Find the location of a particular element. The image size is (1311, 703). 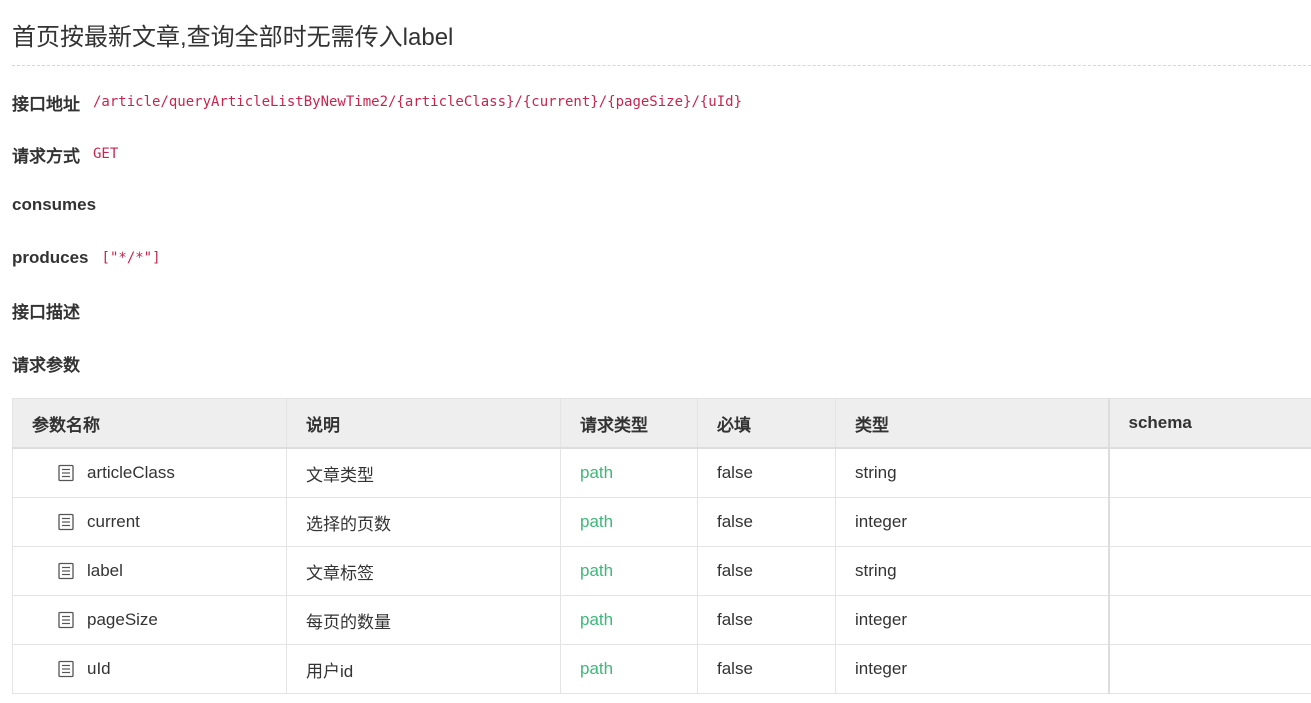

page-title: 首页按最新文章,查询全部时无需传入label is located at coordinates (233, 37).